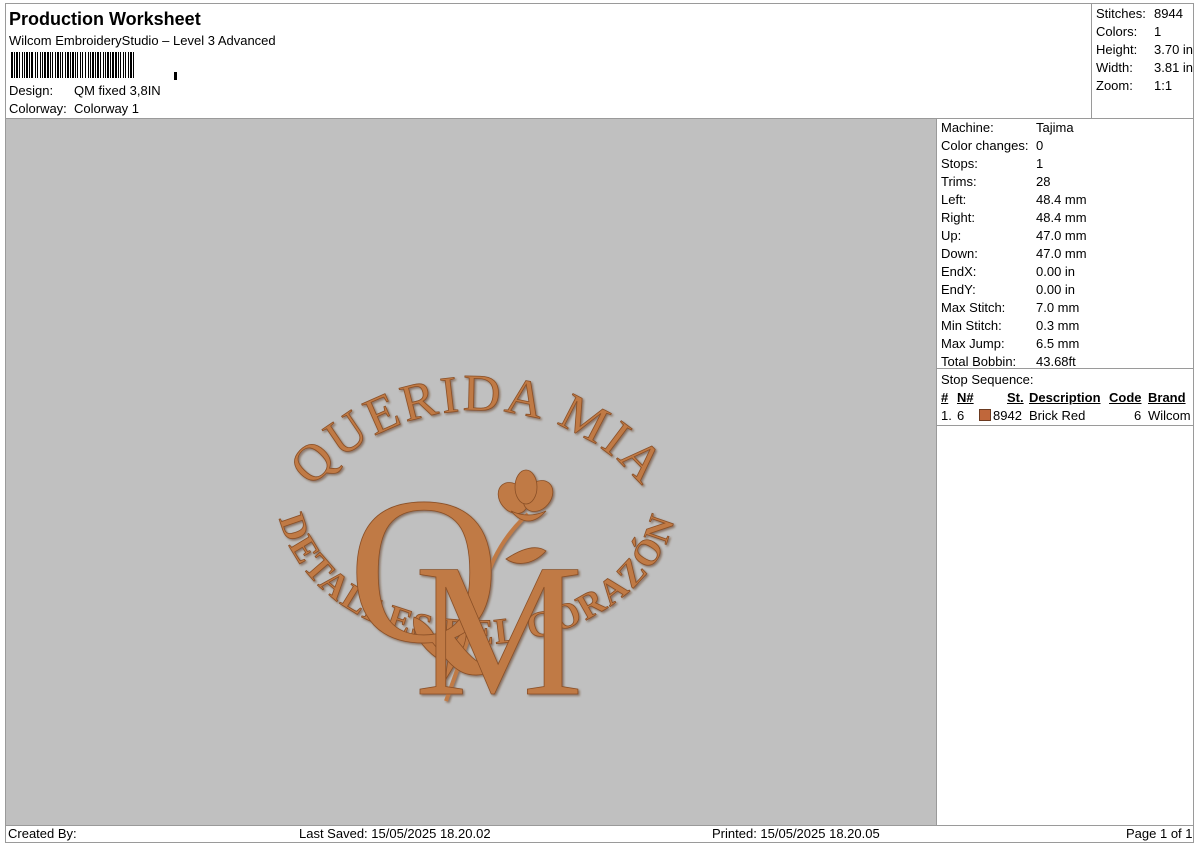 The height and width of the screenshot is (848, 1200). I want to click on colors-label: Colors:, so click(1117, 31).